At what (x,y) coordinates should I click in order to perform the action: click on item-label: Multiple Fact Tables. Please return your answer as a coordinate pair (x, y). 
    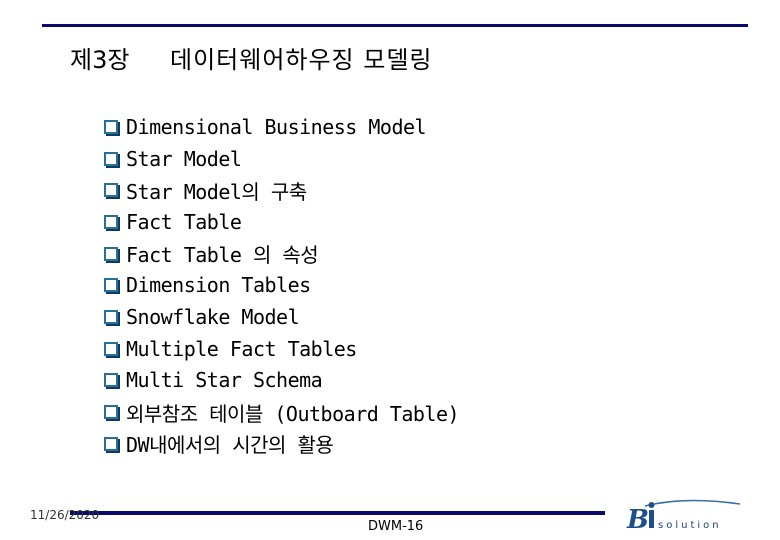
    Looking at the image, I should click on (241, 348).